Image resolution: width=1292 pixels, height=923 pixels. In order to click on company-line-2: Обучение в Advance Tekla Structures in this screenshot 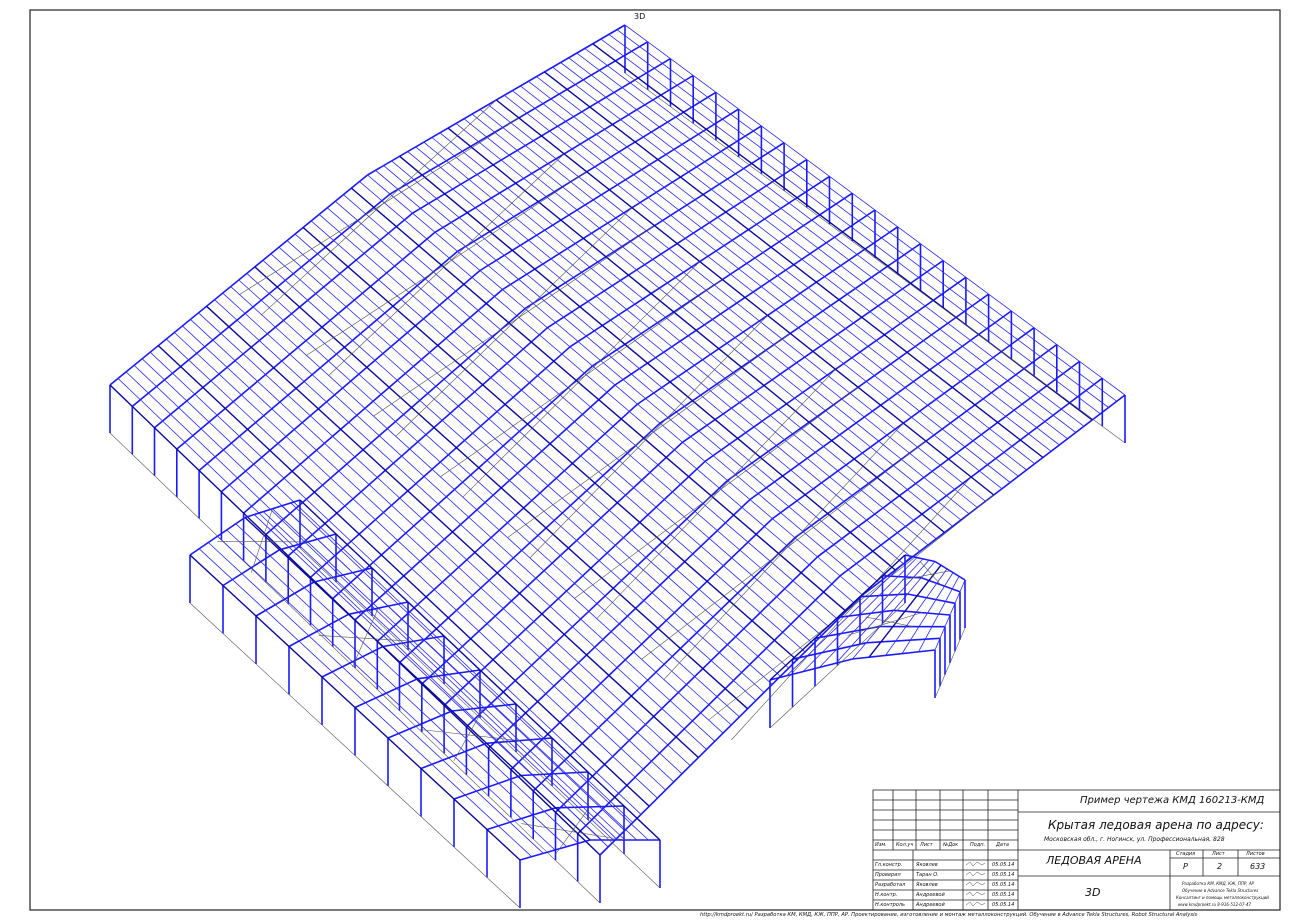, I will do `click(1220, 890)`.